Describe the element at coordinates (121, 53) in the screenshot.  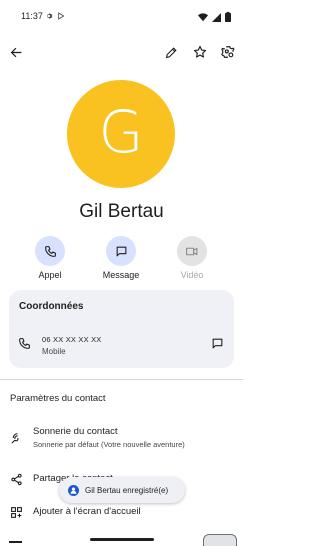
I see `top-app-bar` at that location.